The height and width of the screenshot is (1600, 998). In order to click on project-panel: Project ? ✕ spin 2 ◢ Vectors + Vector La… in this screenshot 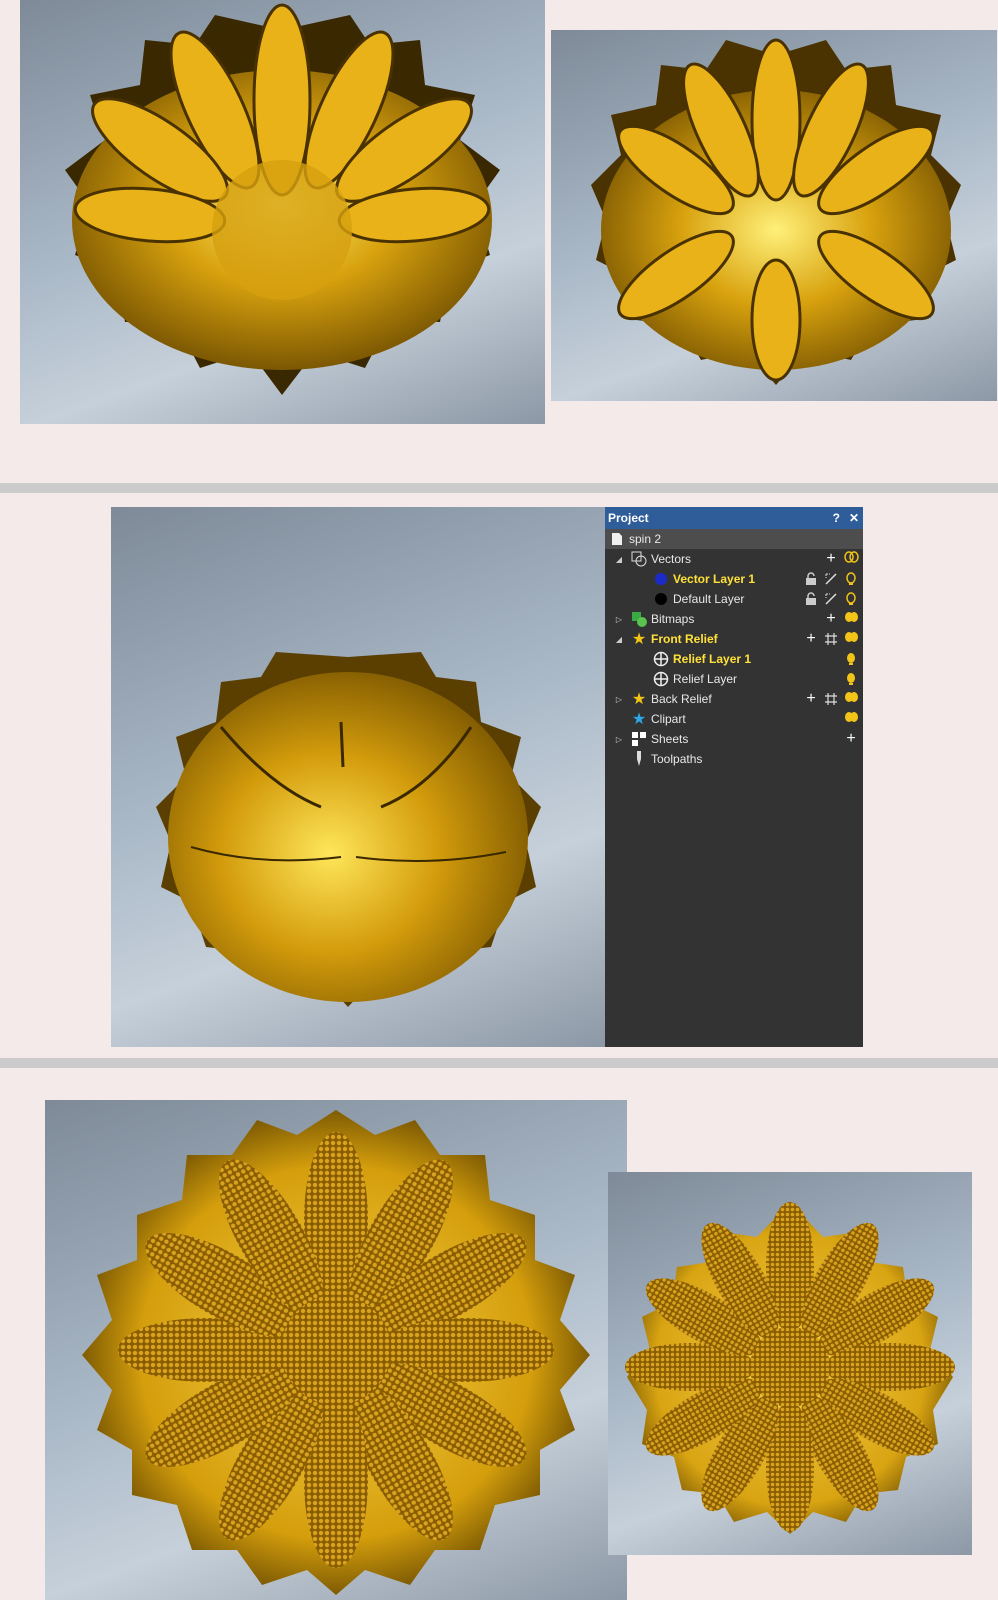, I will do `click(734, 777)`.